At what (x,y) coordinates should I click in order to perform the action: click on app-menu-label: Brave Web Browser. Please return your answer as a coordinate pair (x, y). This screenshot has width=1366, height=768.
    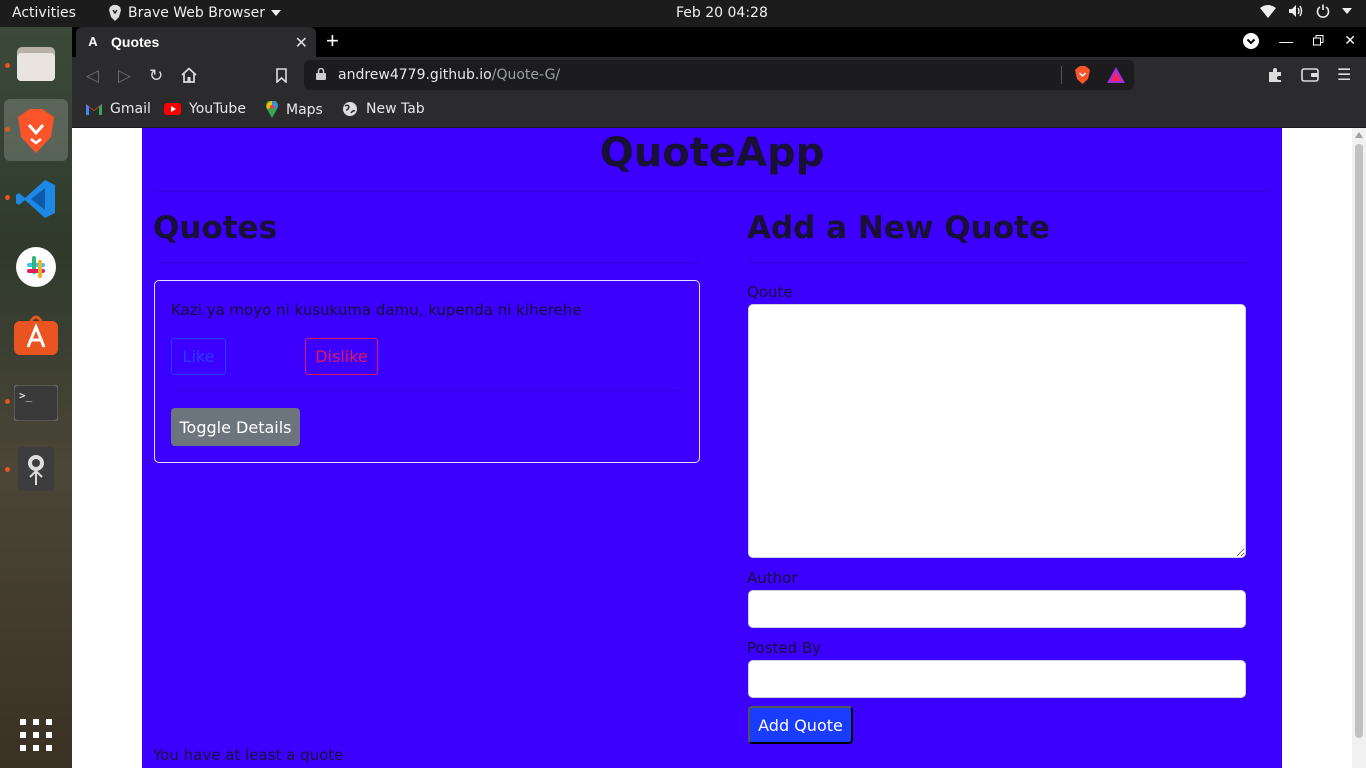
    Looking at the image, I should click on (196, 13).